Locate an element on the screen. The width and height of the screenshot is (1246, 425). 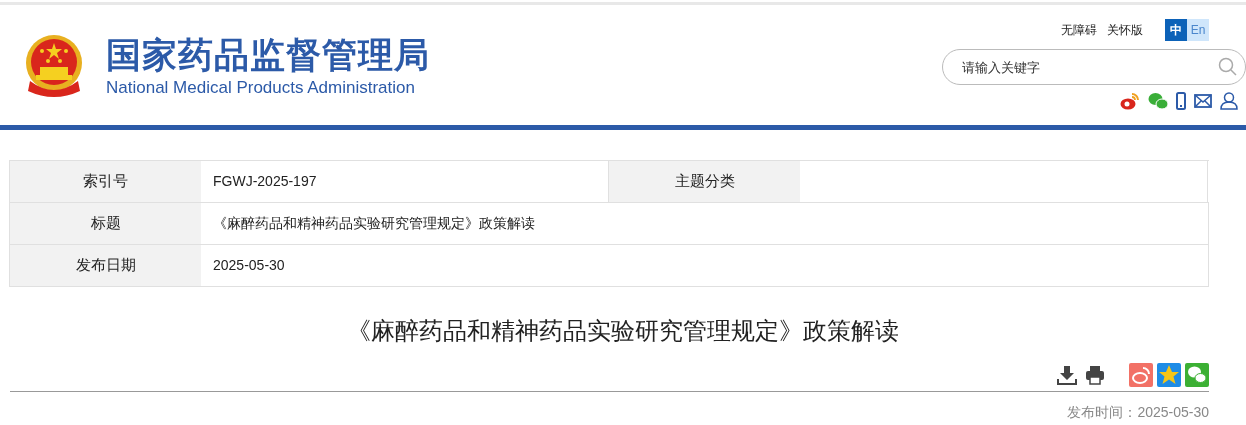
user-icon is located at coordinates (1229, 101).